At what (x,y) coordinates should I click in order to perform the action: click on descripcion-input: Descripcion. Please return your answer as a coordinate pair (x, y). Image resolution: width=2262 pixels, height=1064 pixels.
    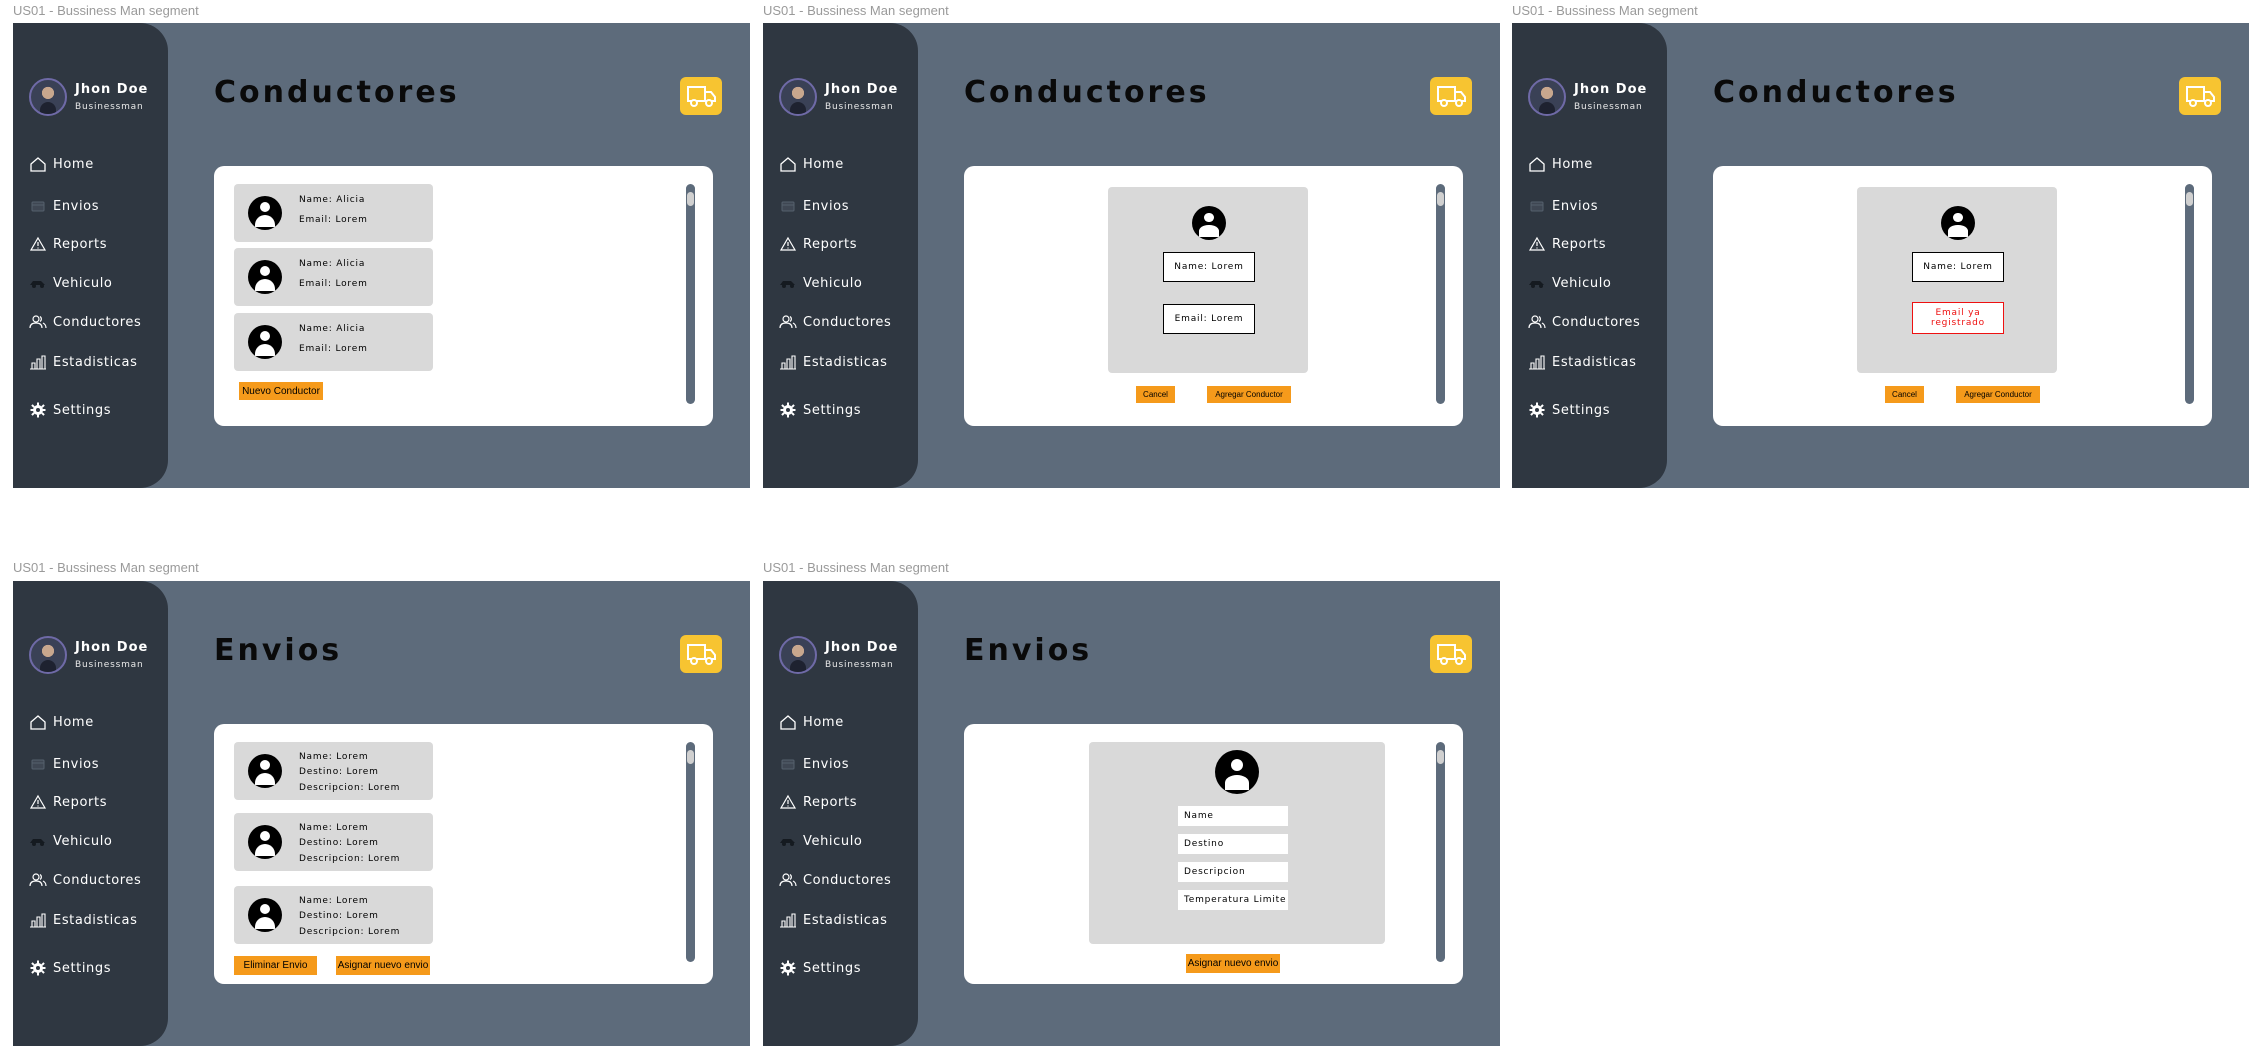
    Looking at the image, I should click on (1233, 872).